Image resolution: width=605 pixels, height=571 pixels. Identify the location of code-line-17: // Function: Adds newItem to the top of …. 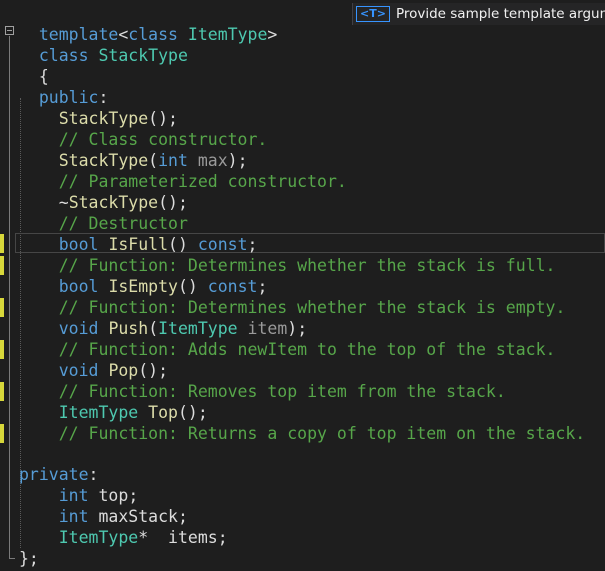
(287, 349).